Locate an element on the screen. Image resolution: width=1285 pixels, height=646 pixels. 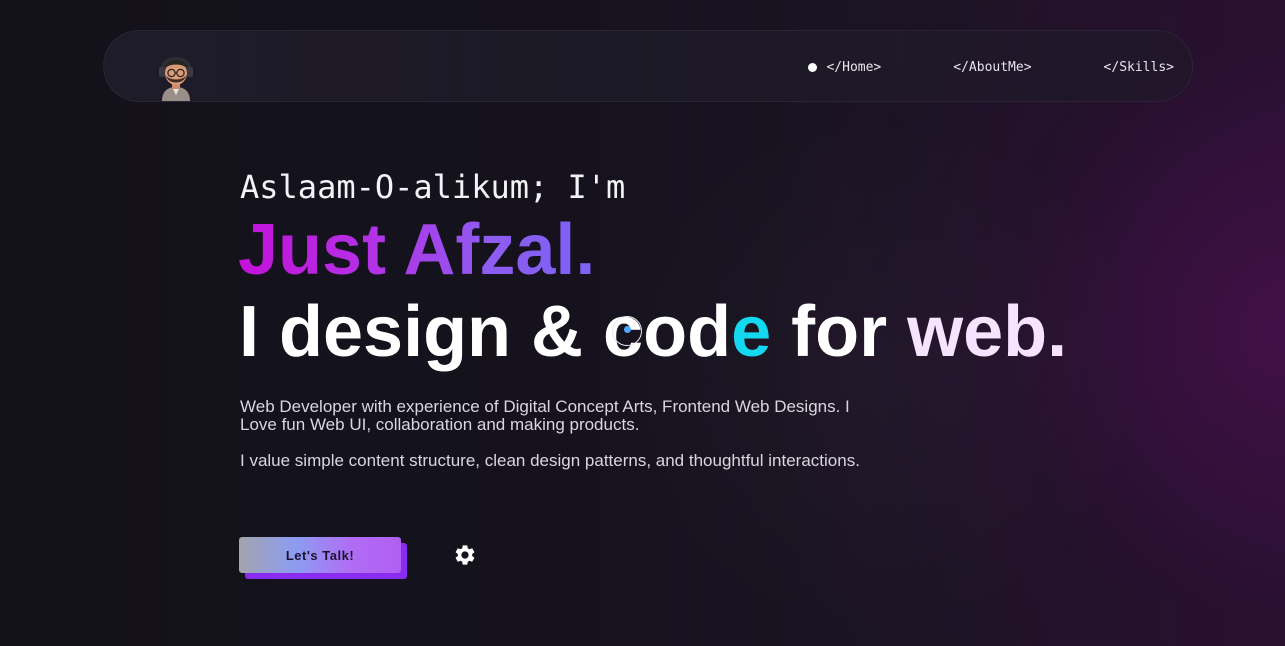
tagline-part: for is located at coordinates (839, 332).